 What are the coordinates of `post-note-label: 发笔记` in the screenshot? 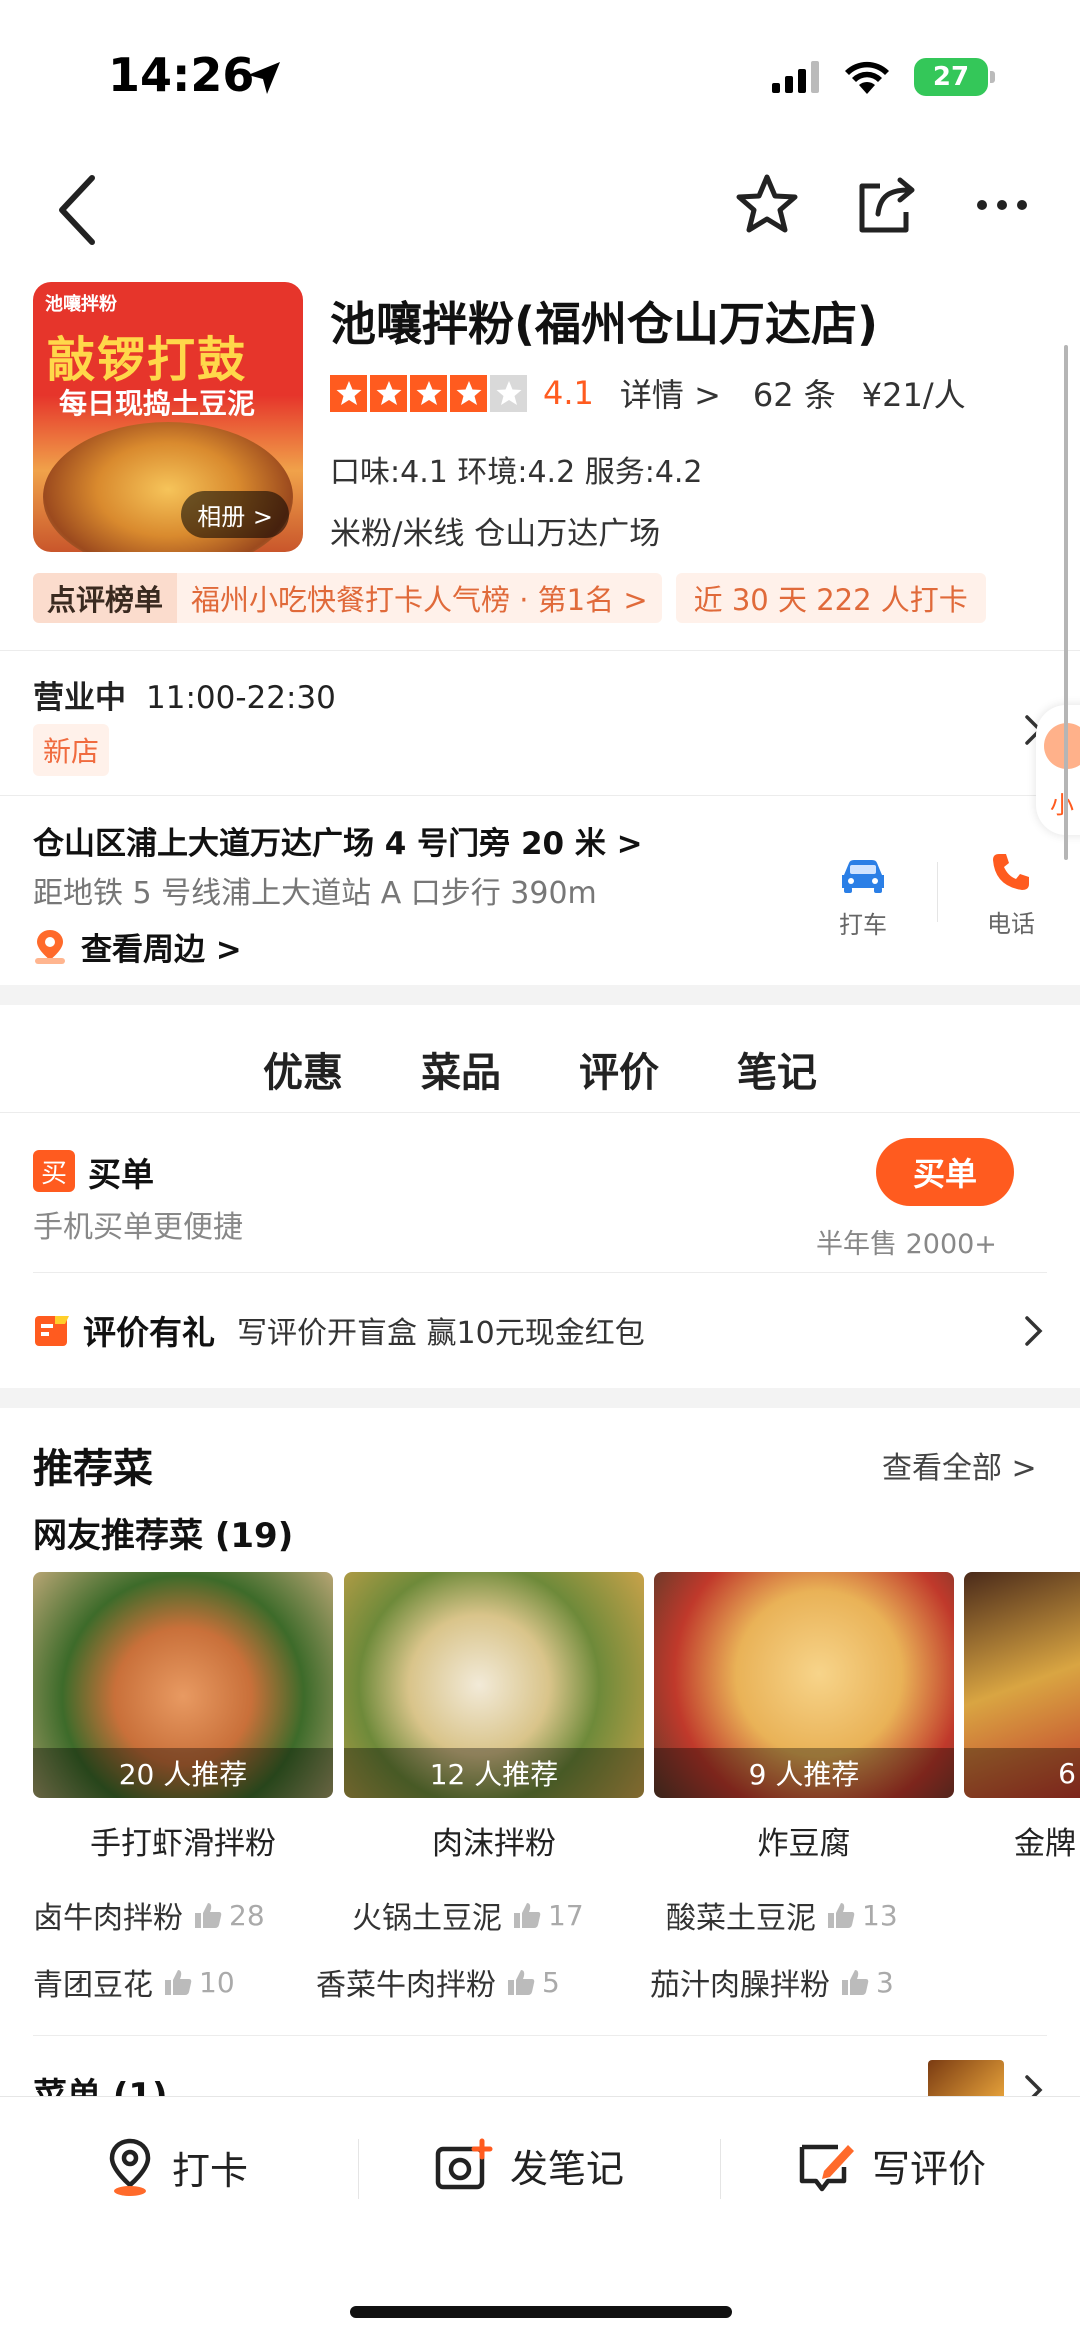 It's located at (567, 2168).